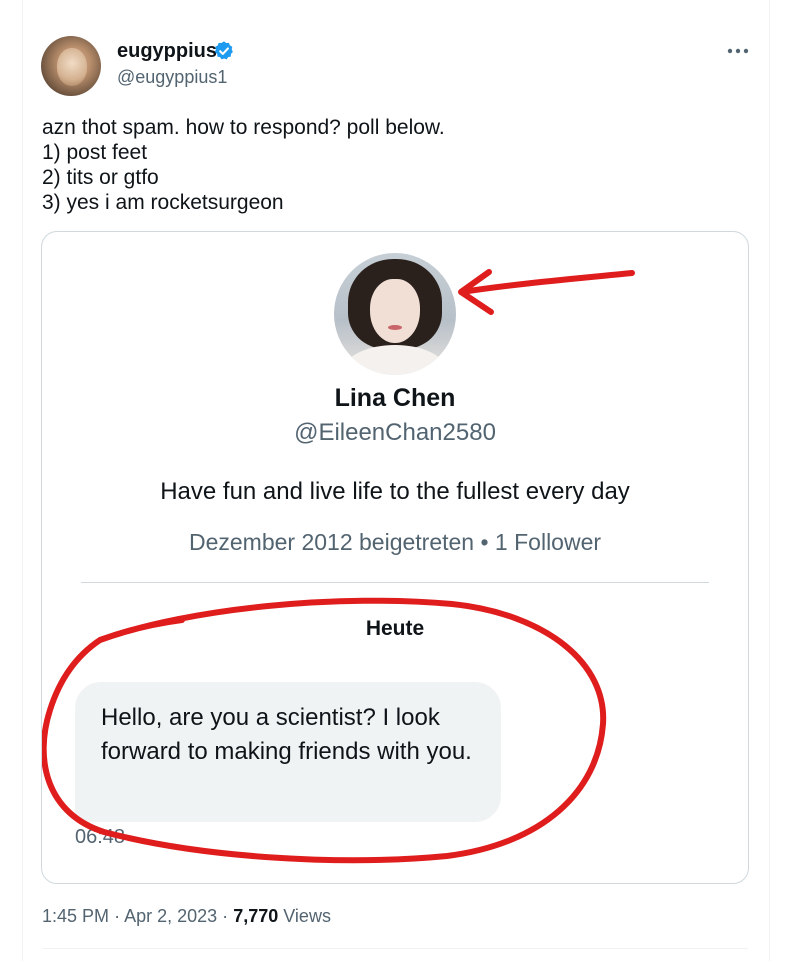 This screenshot has width=797, height=961. I want to click on column-border-right, so click(769, 480).